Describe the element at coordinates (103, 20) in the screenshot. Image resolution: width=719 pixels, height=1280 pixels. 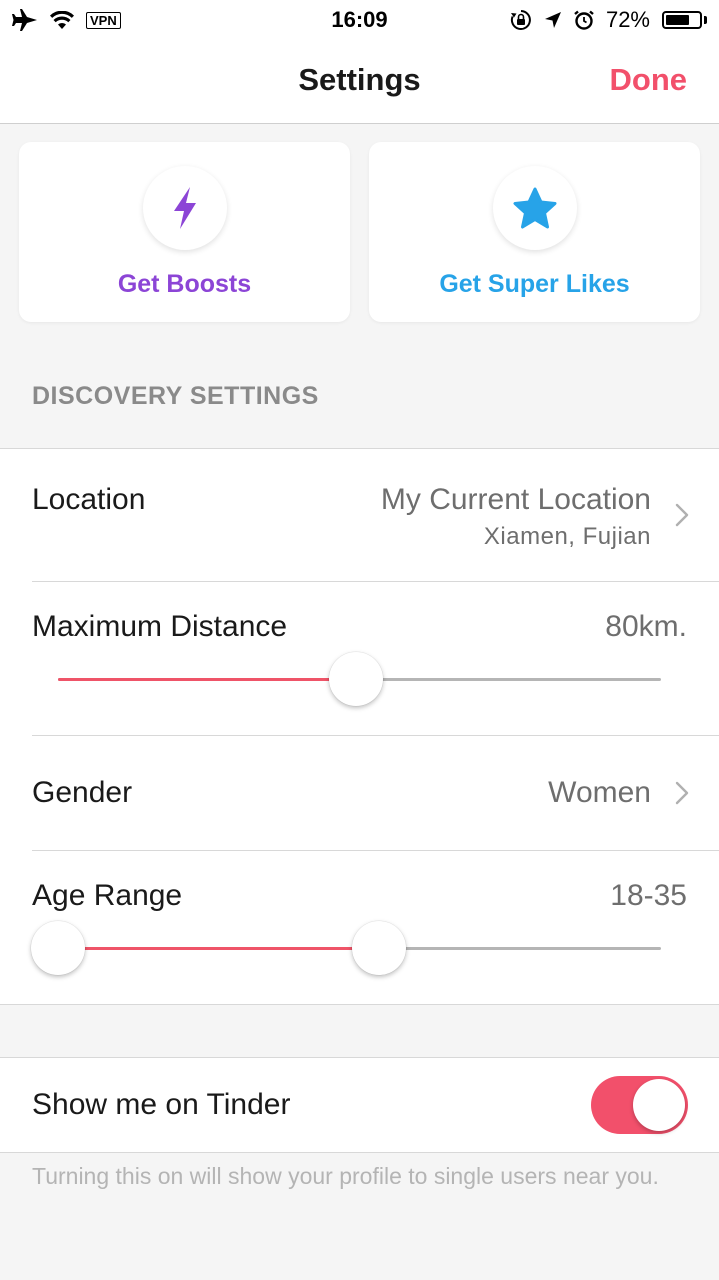
I see `vpn-badge: VPN` at that location.